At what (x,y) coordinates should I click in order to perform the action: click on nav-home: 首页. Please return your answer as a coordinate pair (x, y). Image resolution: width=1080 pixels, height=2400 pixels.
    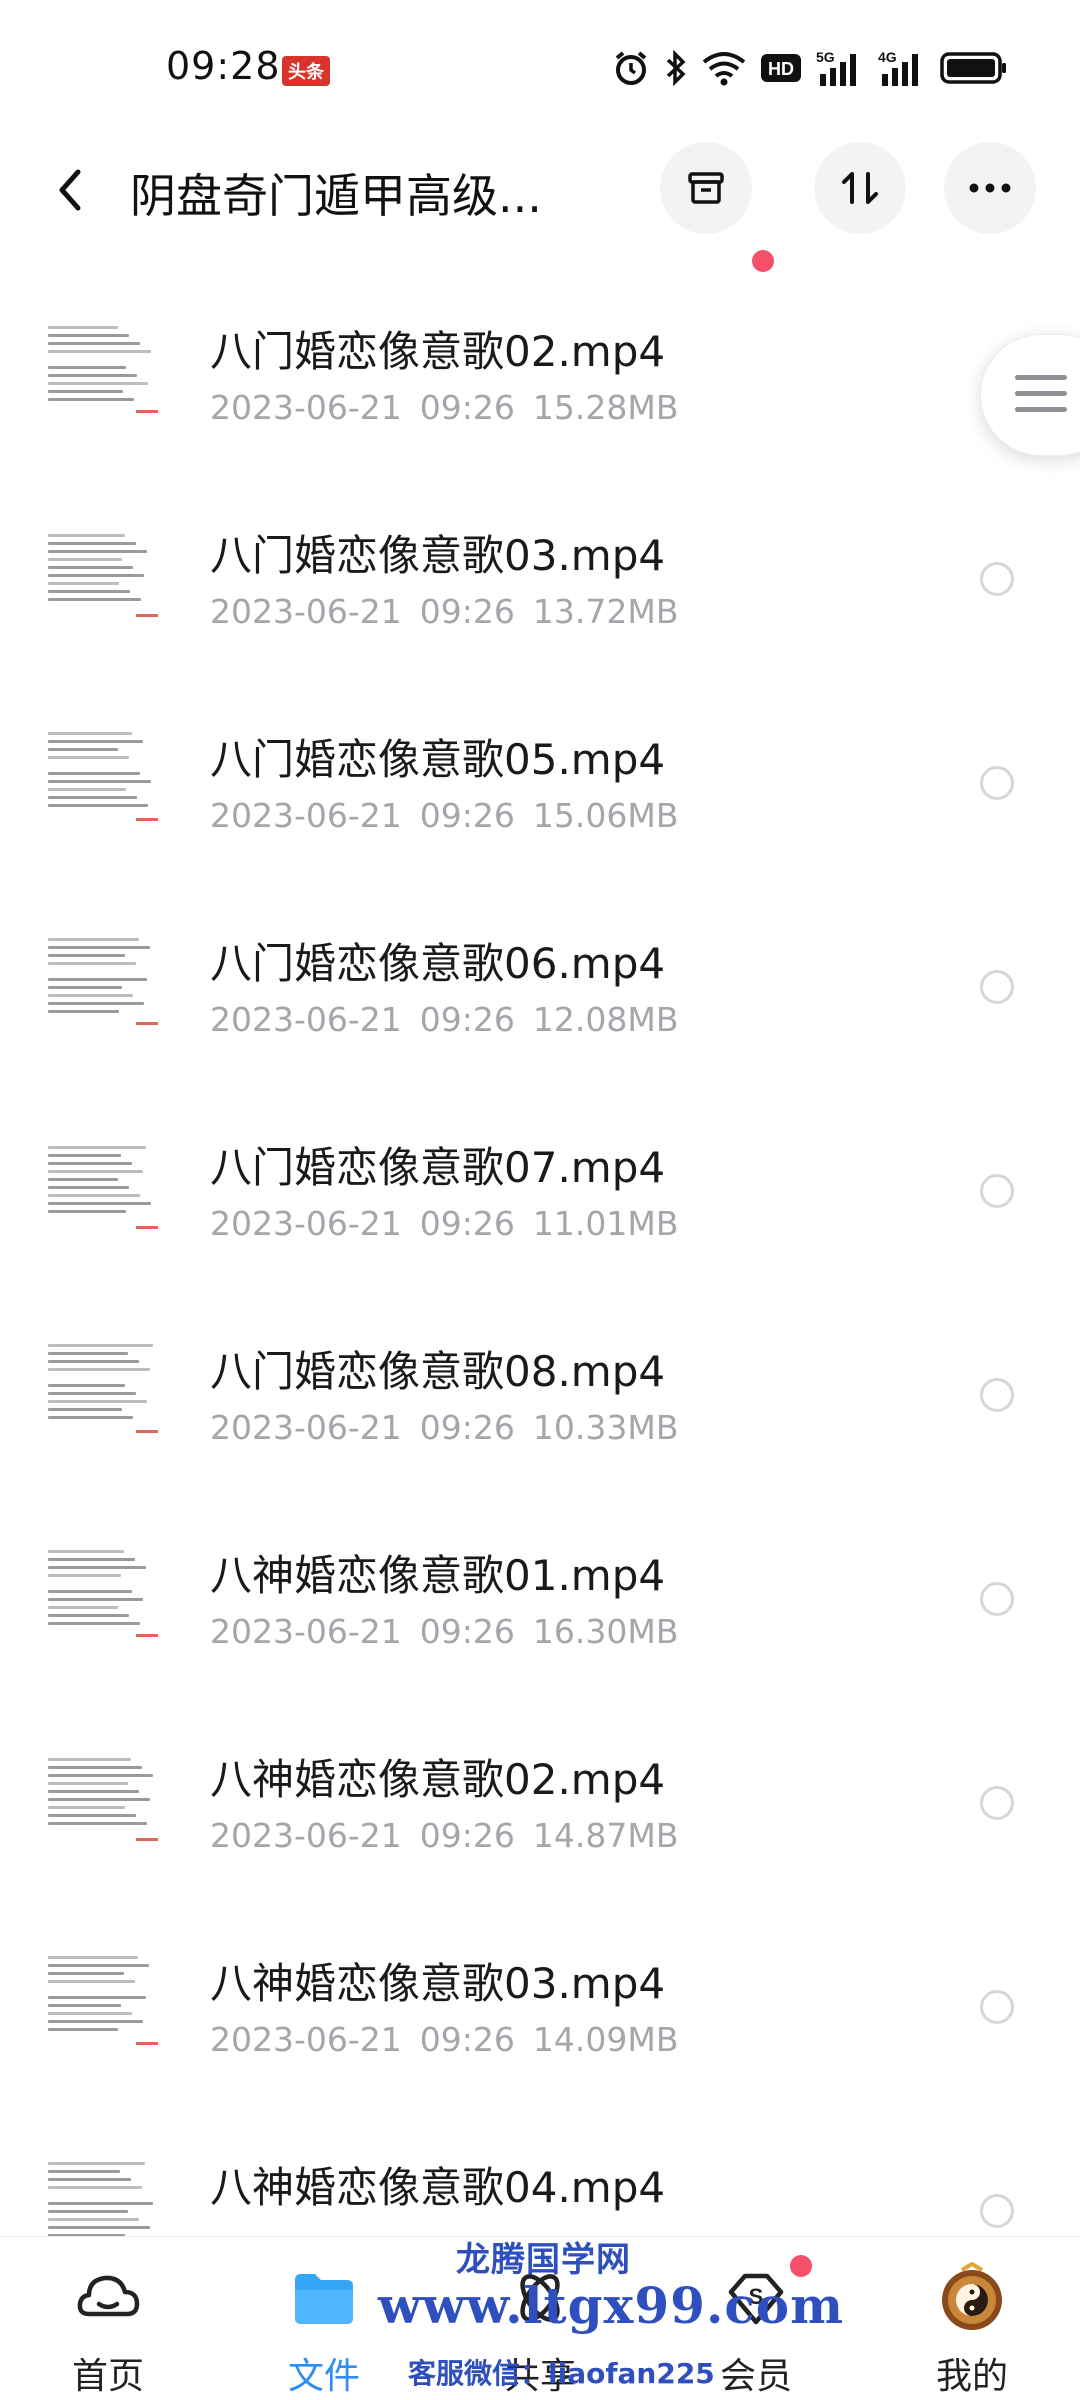
    Looking at the image, I should click on (108, 2318).